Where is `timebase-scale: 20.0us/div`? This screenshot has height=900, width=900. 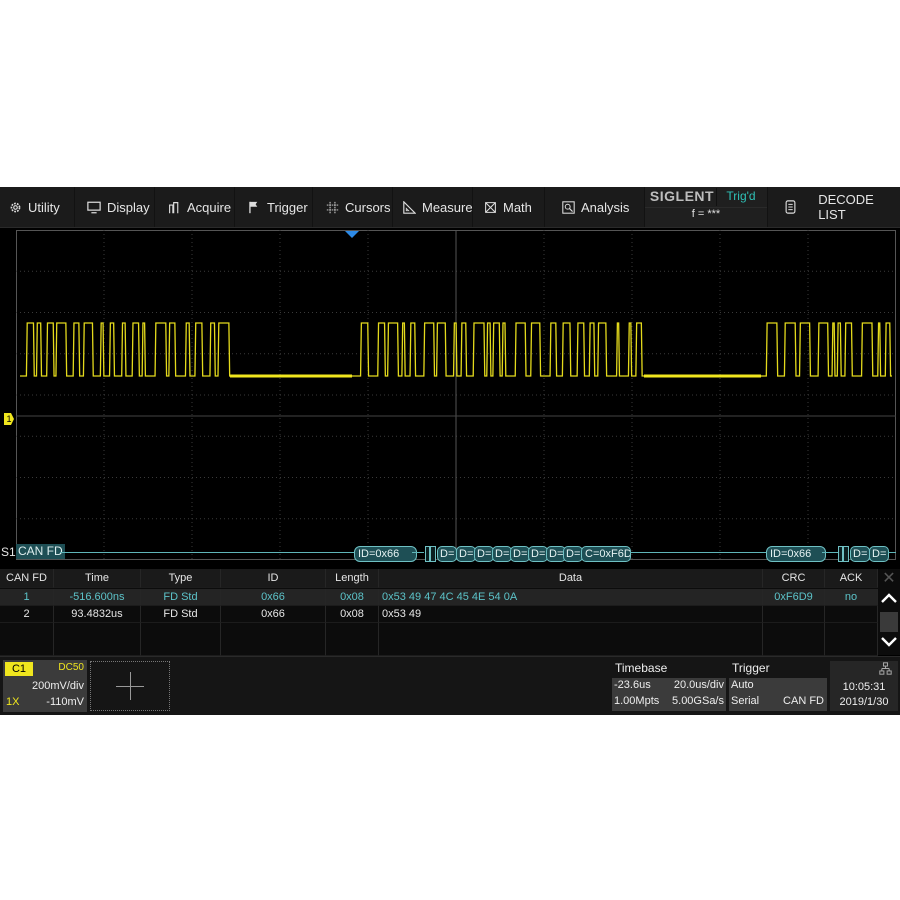 timebase-scale: 20.0us/div is located at coordinates (698, 685).